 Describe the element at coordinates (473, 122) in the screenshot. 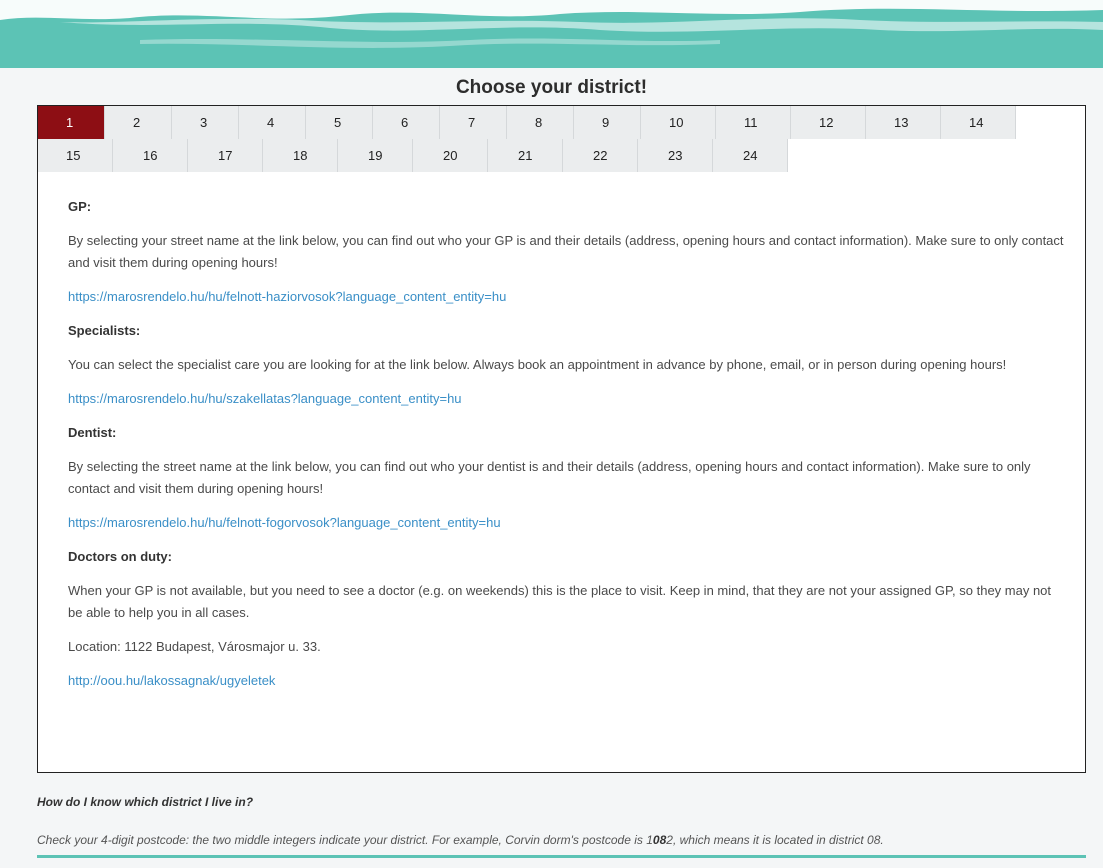

I see `tab-district-7: 7` at that location.